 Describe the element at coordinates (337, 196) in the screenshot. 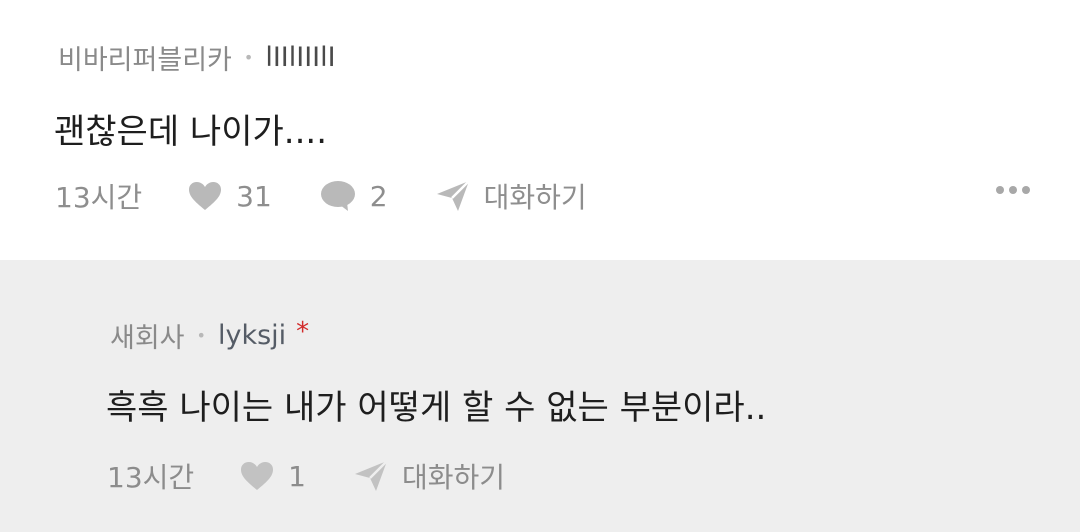

I see `speech-bubble-icon` at that location.